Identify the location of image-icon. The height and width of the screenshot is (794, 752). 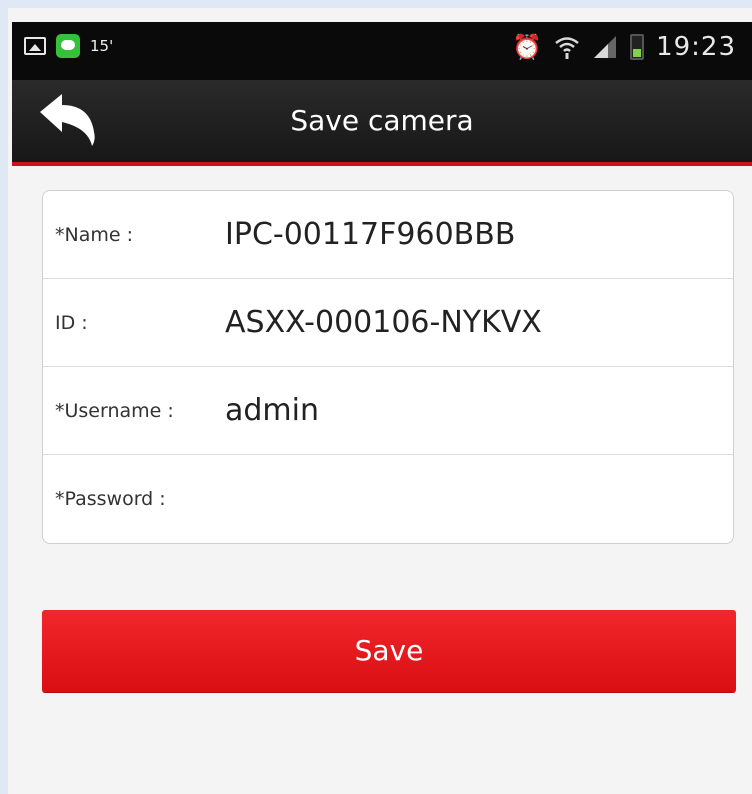
(35, 46).